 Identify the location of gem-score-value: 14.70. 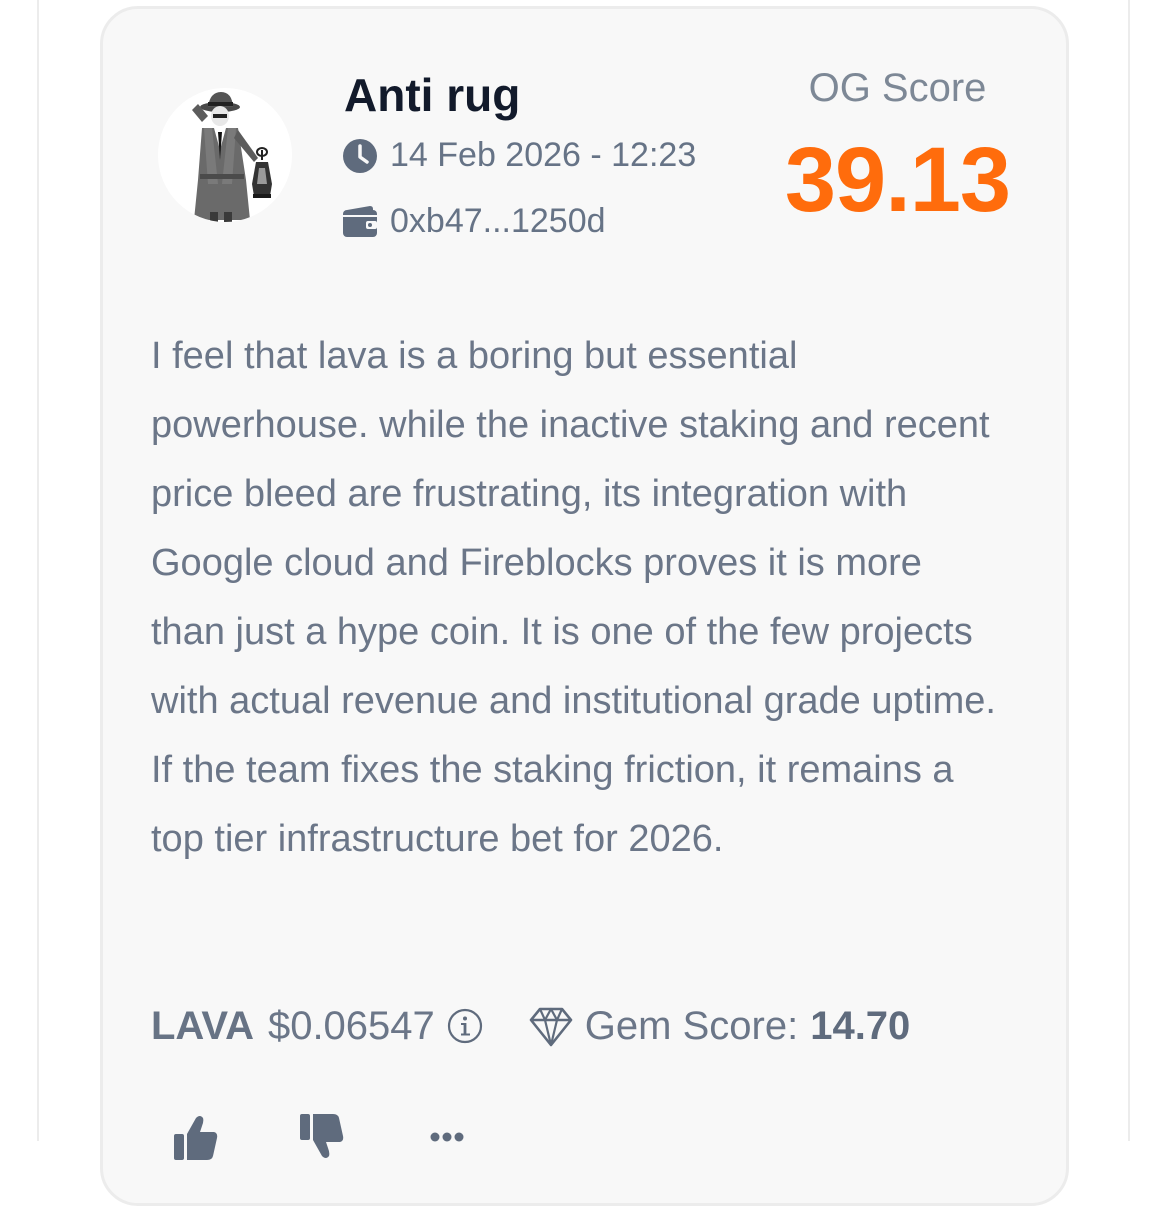
(860, 1025).